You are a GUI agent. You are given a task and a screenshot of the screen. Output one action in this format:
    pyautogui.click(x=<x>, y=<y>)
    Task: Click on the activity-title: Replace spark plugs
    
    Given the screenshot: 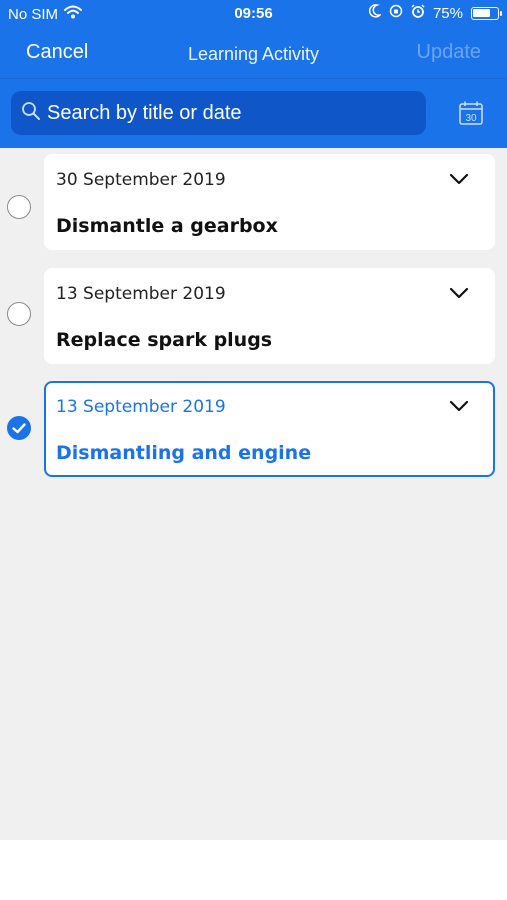 What is the action you would take?
    pyautogui.click(x=164, y=340)
    